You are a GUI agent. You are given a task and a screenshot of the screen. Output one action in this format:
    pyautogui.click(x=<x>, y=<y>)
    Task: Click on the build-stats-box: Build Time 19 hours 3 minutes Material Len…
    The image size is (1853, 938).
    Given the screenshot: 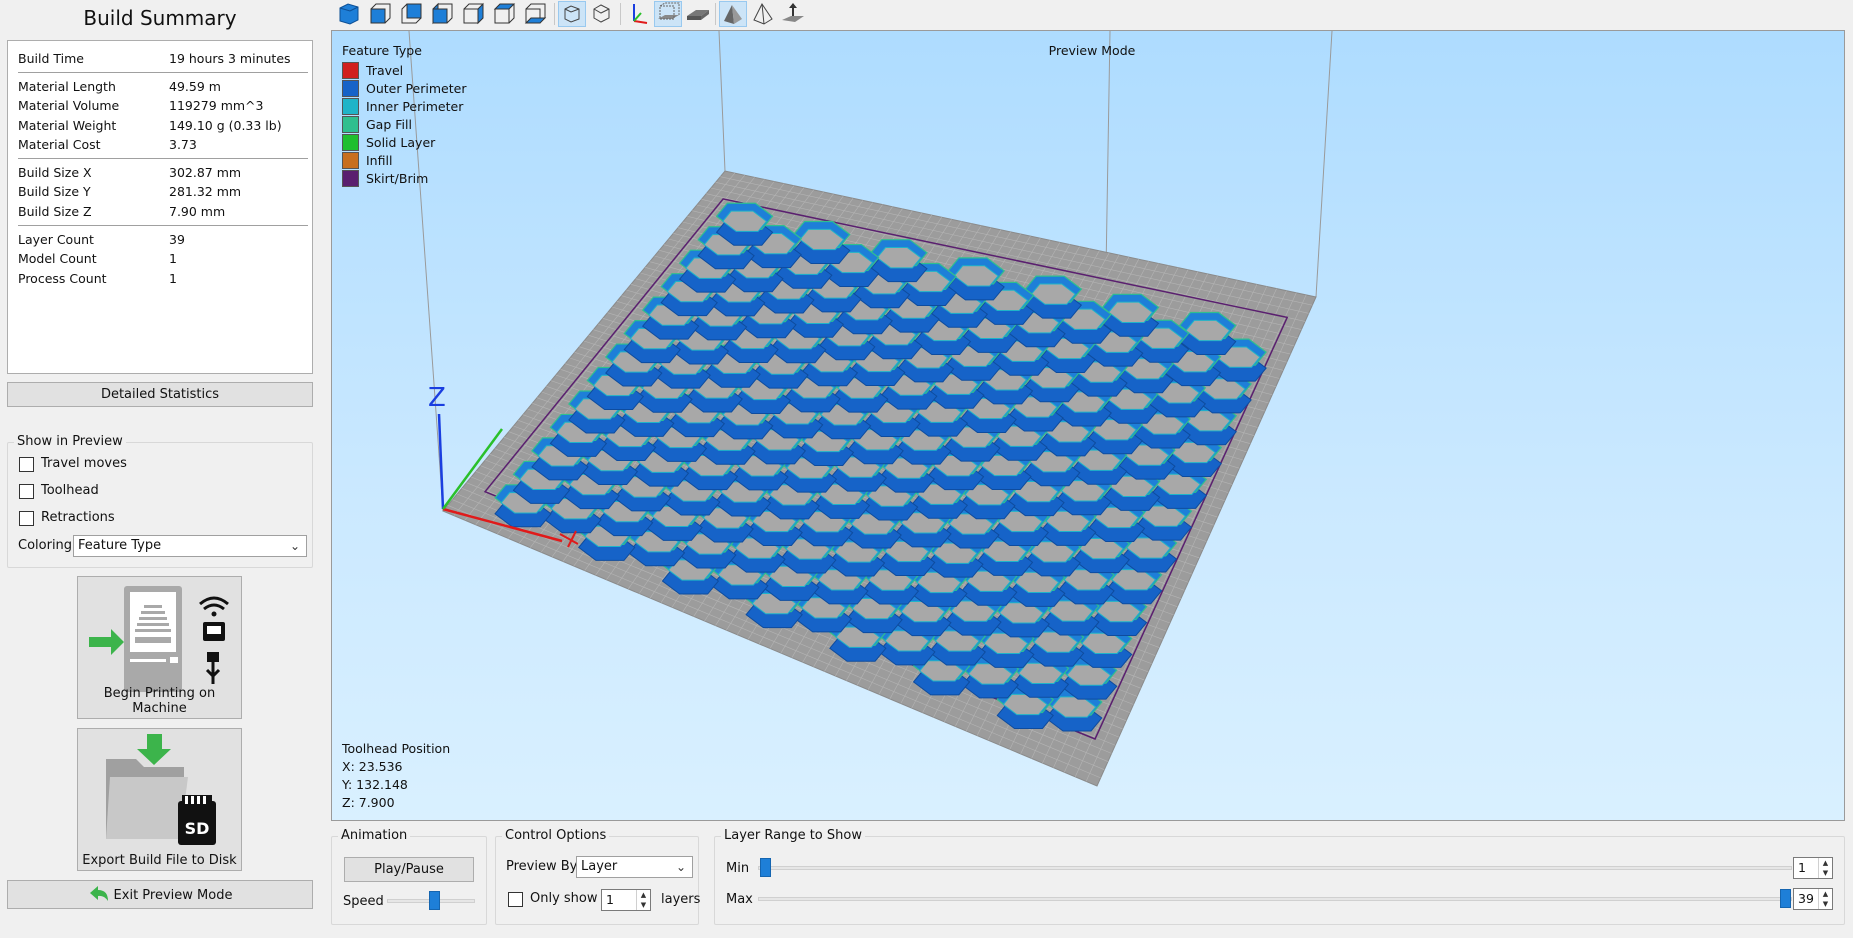 What is the action you would take?
    pyautogui.click(x=160, y=207)
    